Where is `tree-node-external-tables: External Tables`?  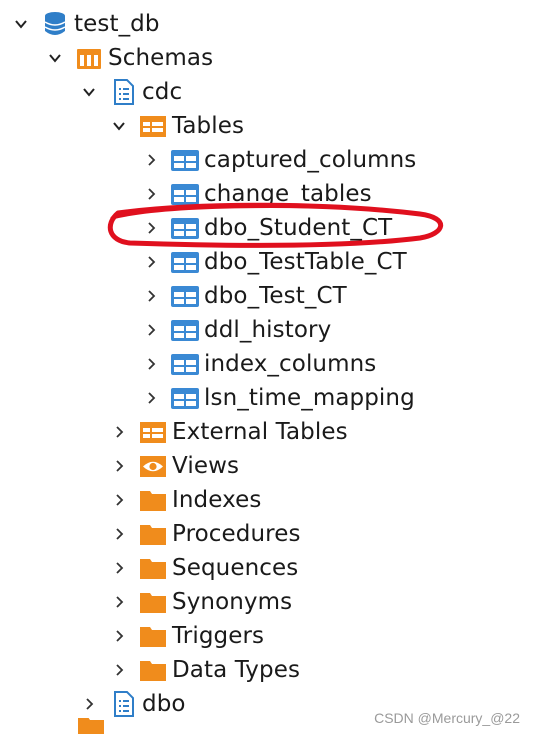
tree-node-external-tables: External Tables is located at coordinates (228, 432).